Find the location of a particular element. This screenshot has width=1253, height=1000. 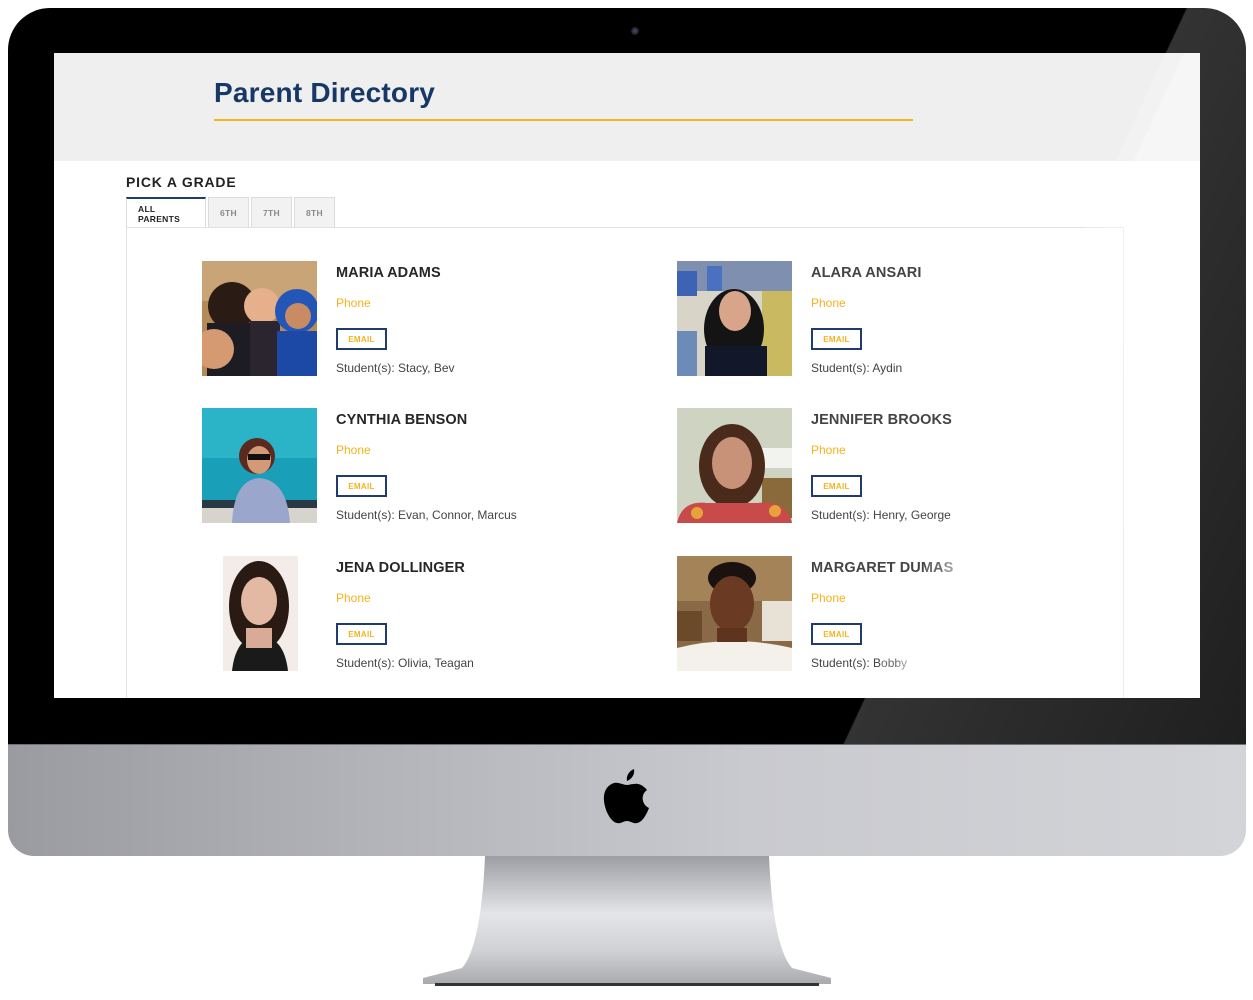

parent-name: CYNTHIA BENSON is located at coordinates (402, 420).